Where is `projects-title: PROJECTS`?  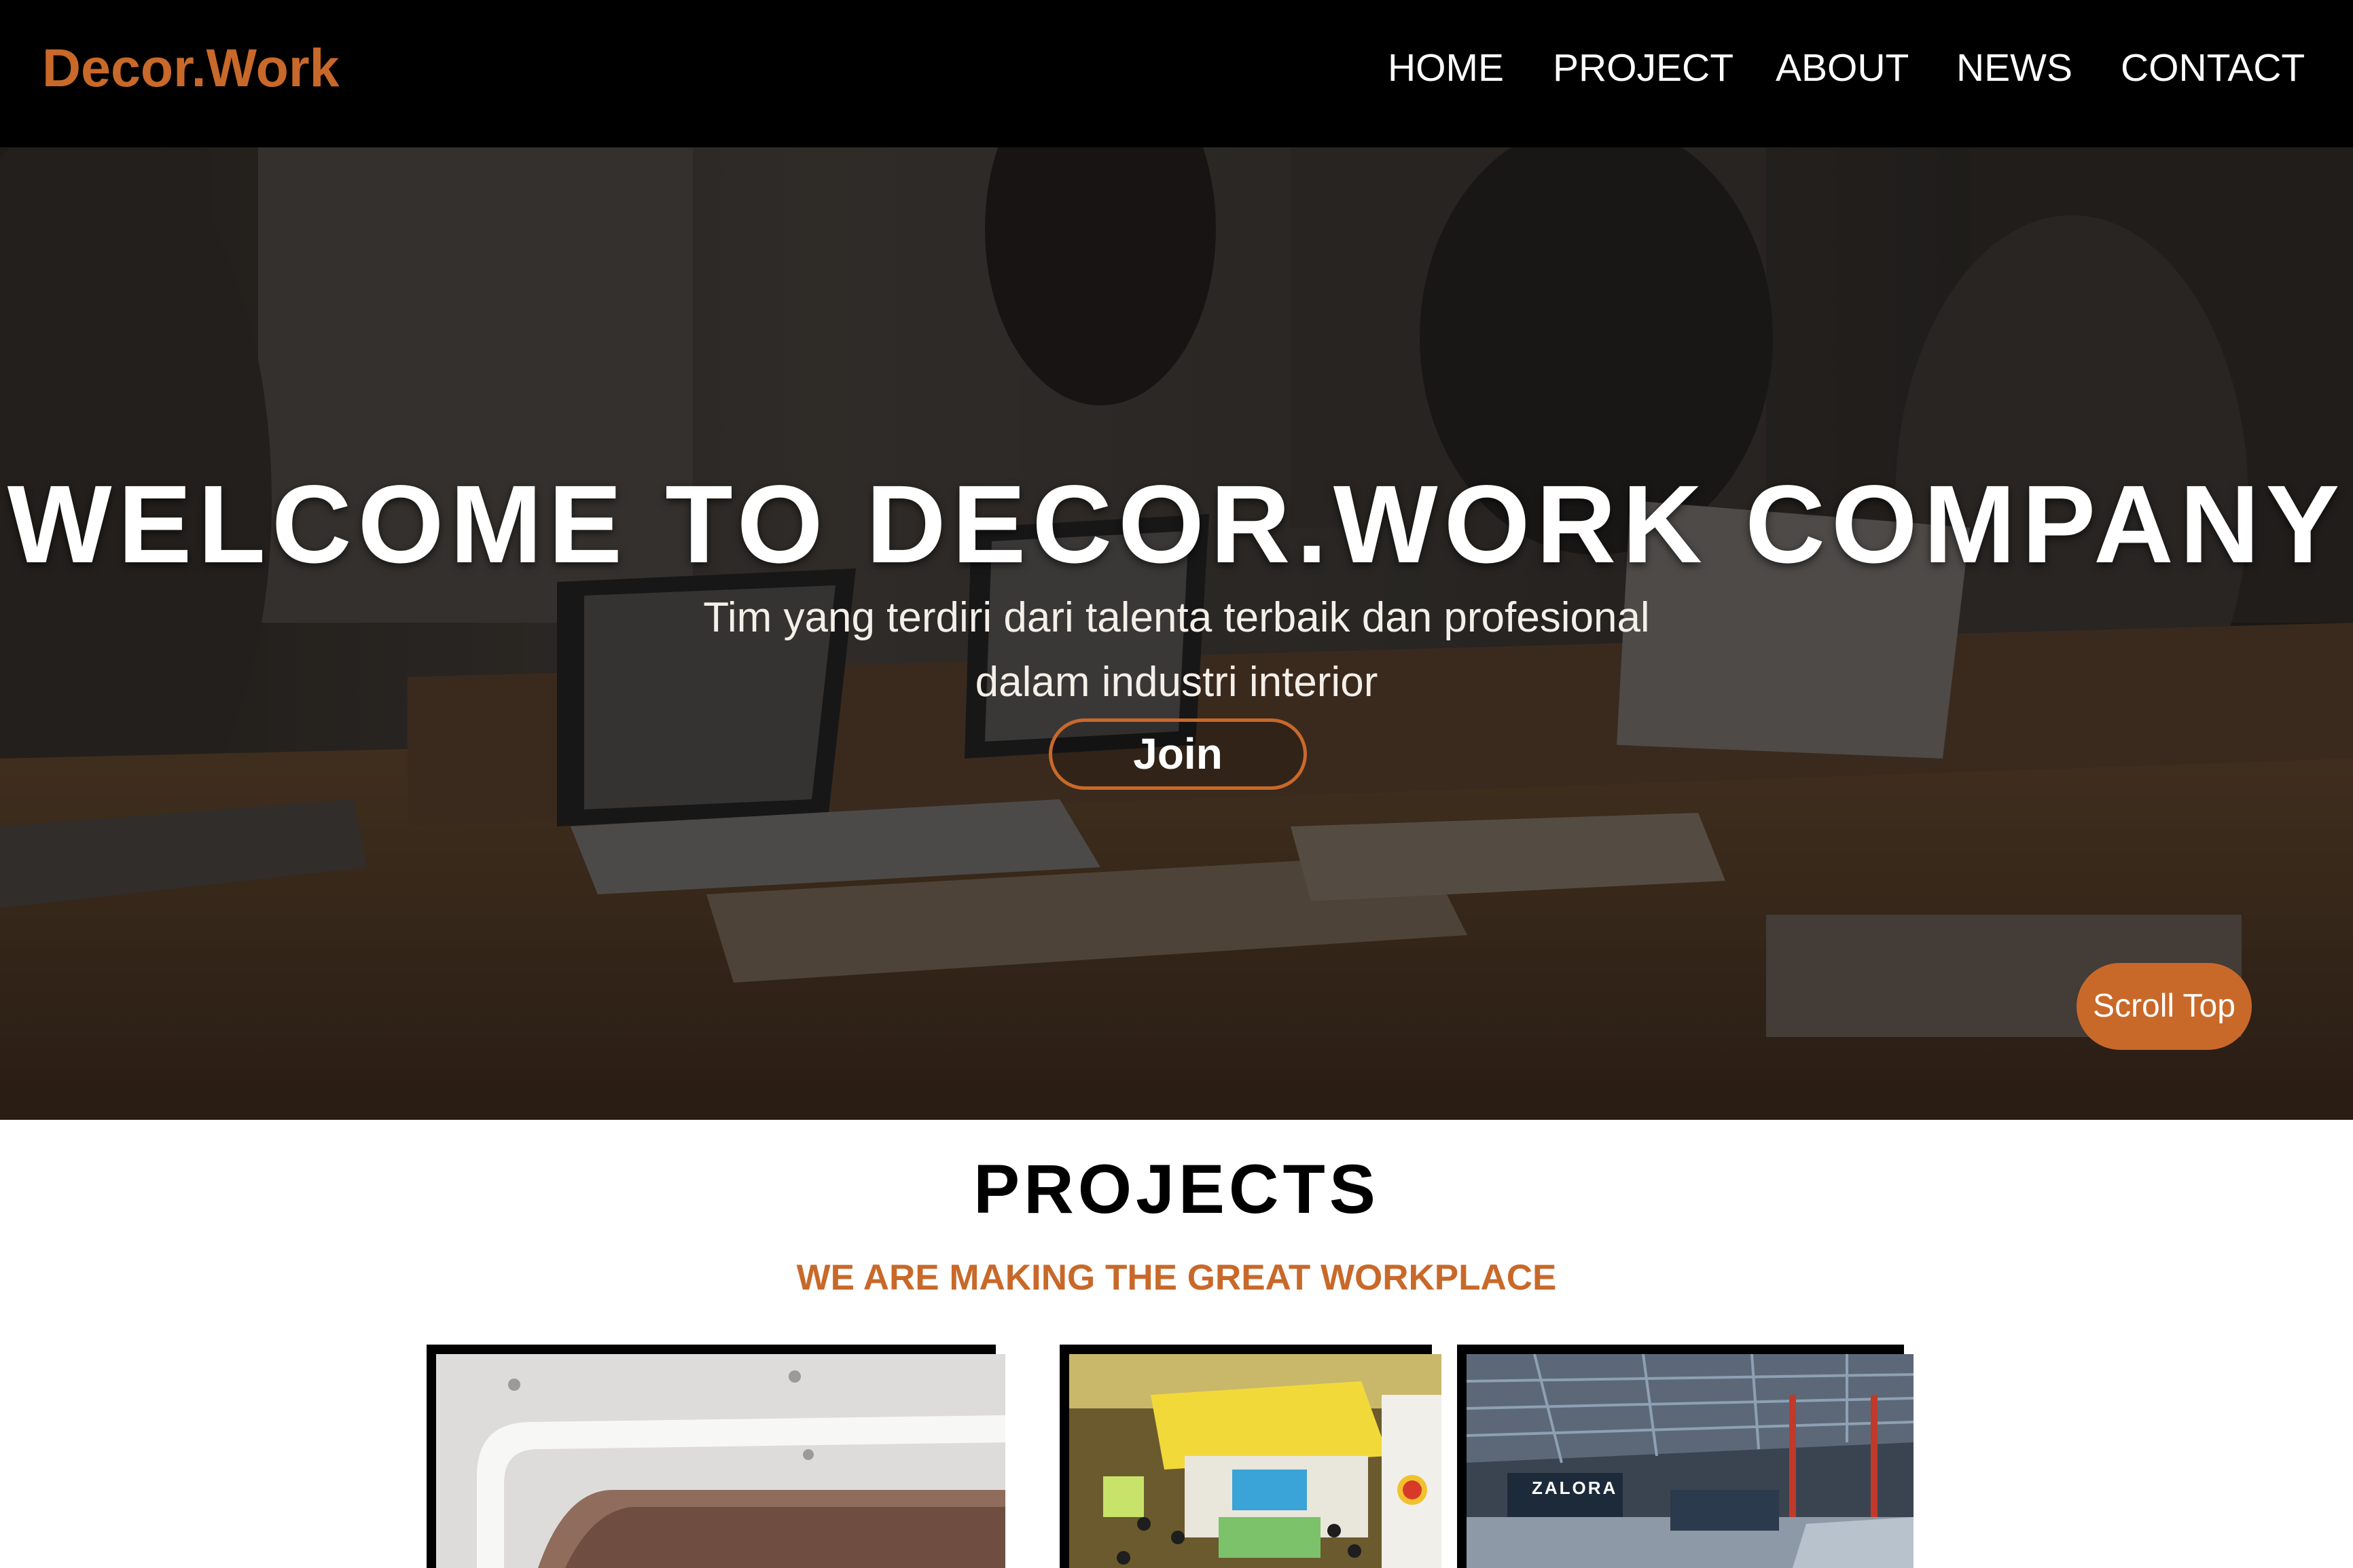 projects-title: PROJECTS is located at coordinates (1176, 1189).